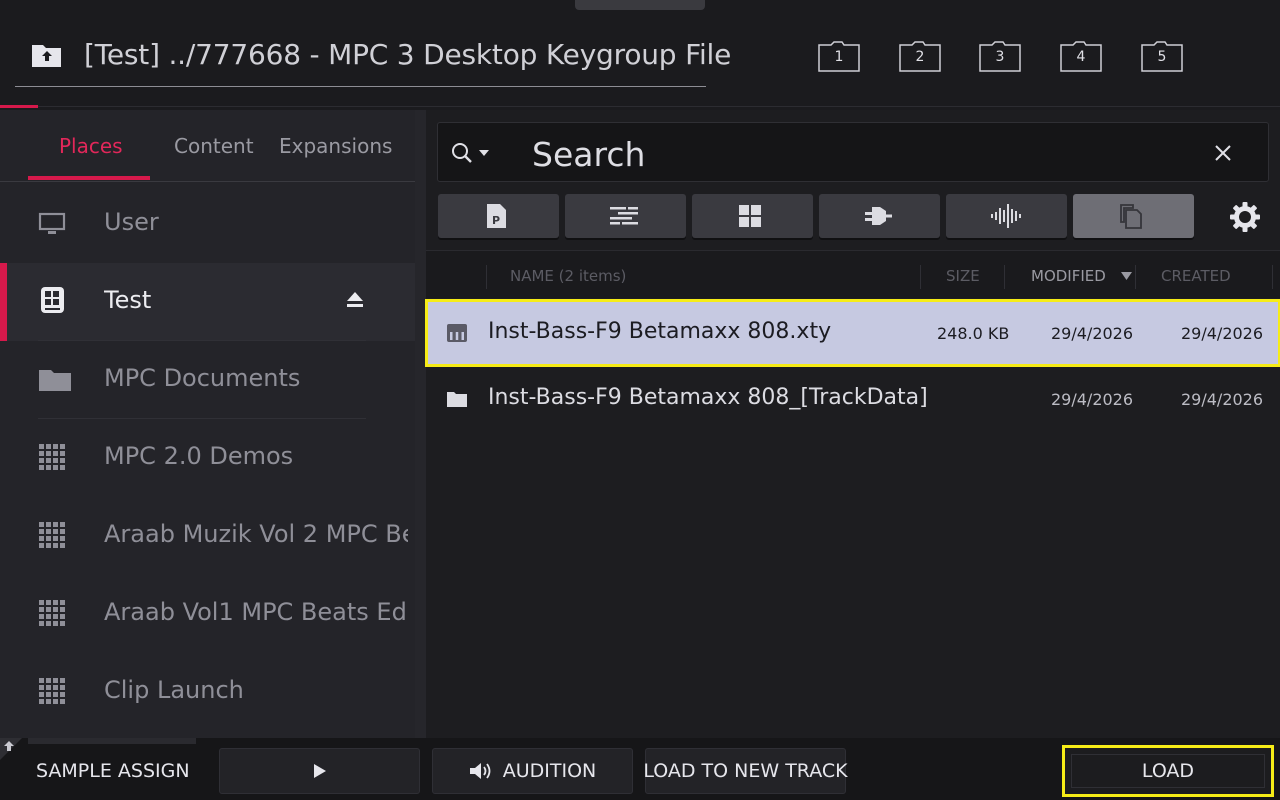 The image size is (1280, 800). I want to click on filter-plugins-button, so click(879, 216).